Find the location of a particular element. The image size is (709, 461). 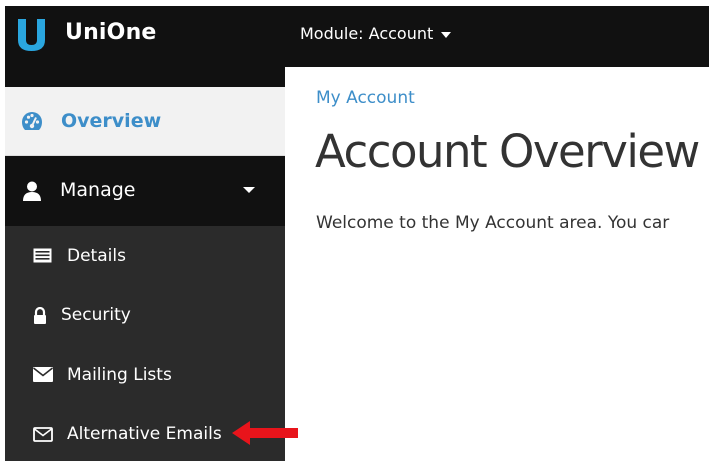

sidebar-item-details: Details is located at coordinates (145, 256).